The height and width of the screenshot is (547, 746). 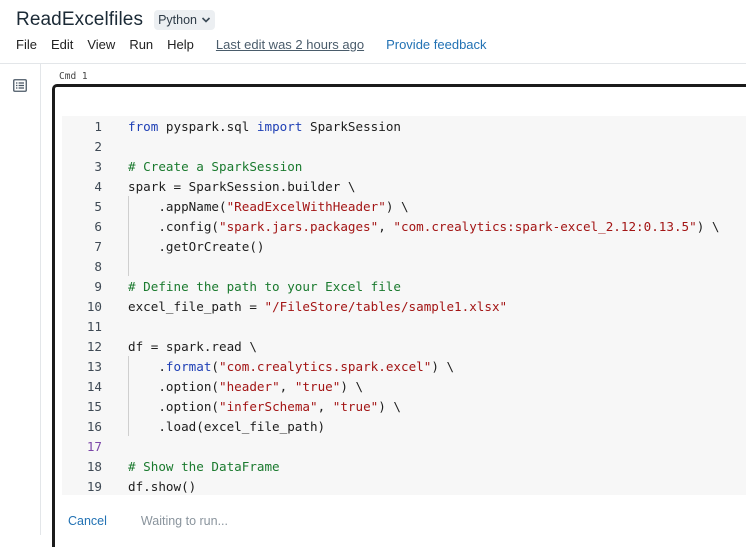 I want to click on code-token: # Create a SparkSession, so click(x=215, y=166).